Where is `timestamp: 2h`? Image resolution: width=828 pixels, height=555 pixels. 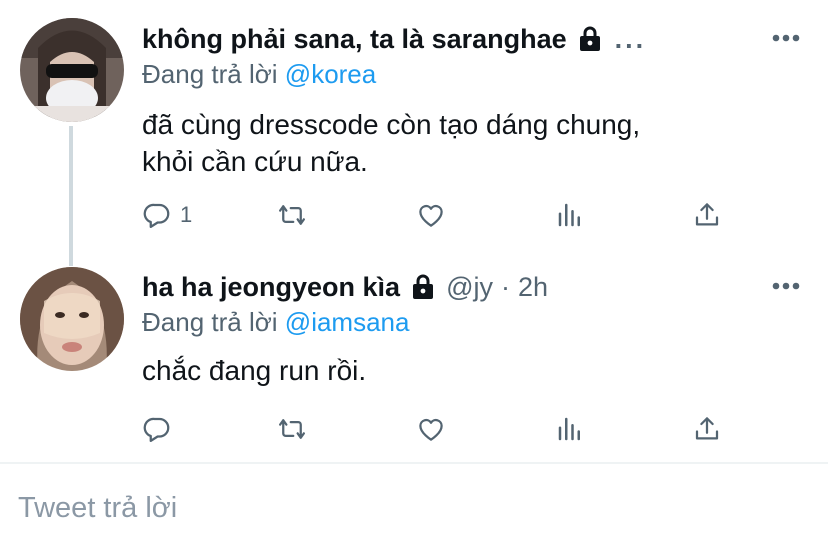
timestamp: 2h is located at coordinates (533, 287).